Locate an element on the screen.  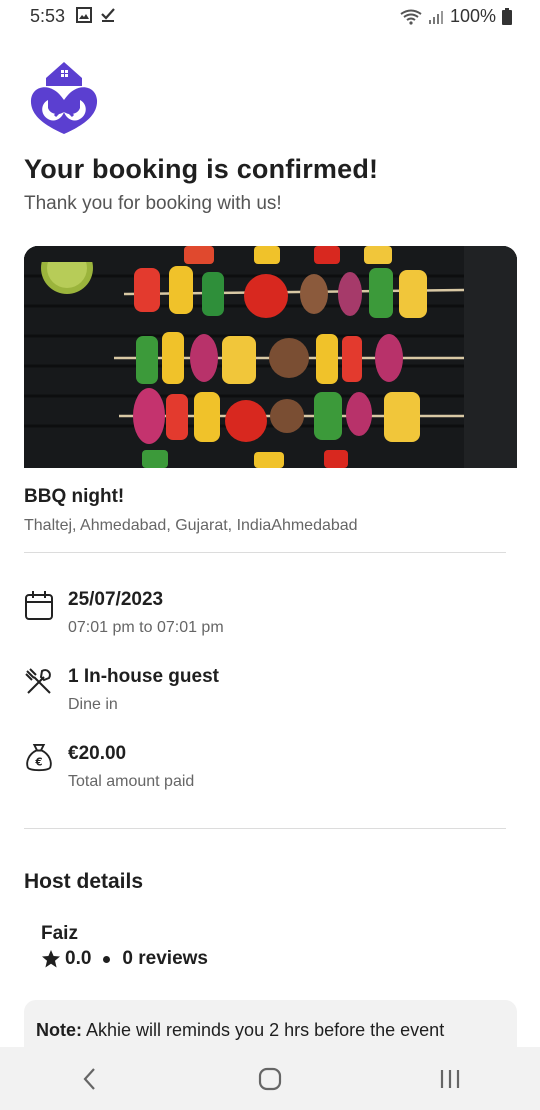
guest-count: 1 In-house guest is located at coordinates (143, 676).